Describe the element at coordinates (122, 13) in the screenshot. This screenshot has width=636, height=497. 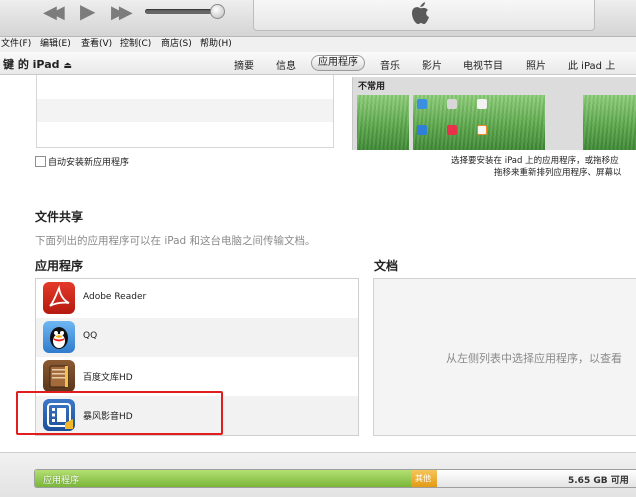
I see `next-track-button: ▶▶` at that location.